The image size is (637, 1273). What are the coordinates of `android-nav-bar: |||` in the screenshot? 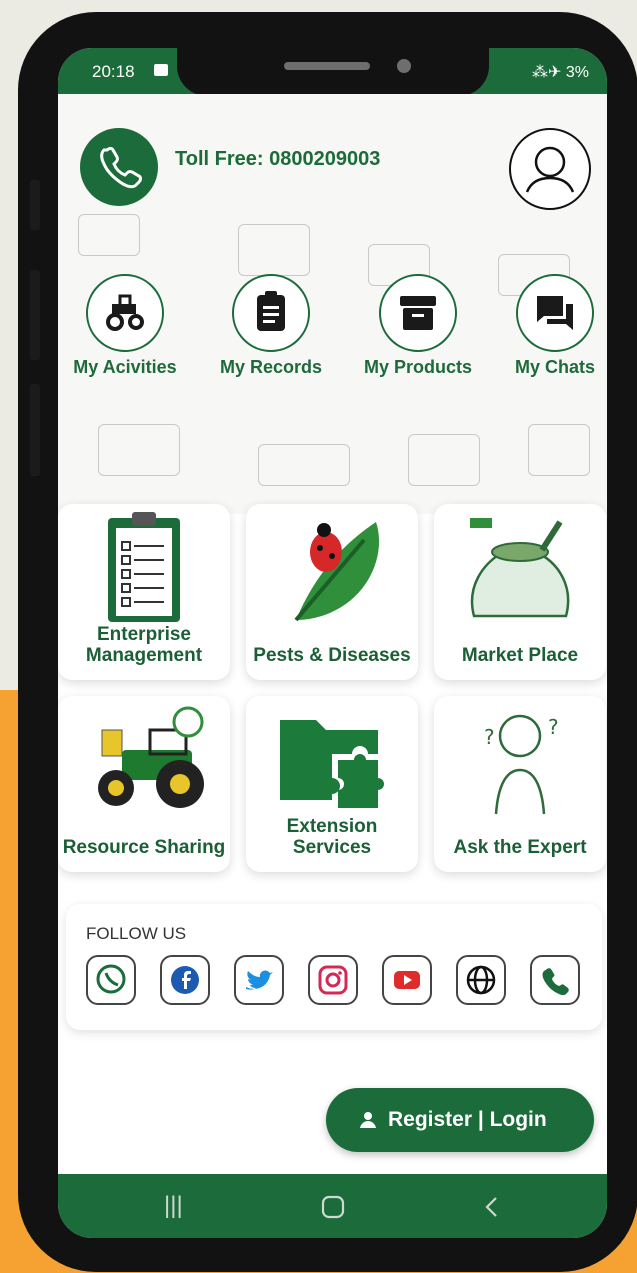 It's located at (332, 1206).